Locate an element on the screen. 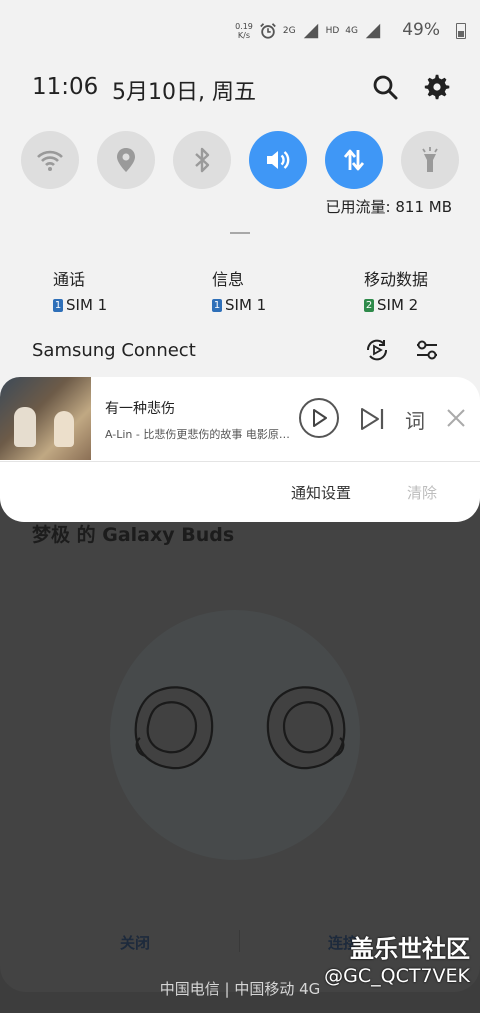 The height and width of the screenshot is (1013, 480). samsung-connect-label: Samsung Connect is located at coordinates (114, 350).